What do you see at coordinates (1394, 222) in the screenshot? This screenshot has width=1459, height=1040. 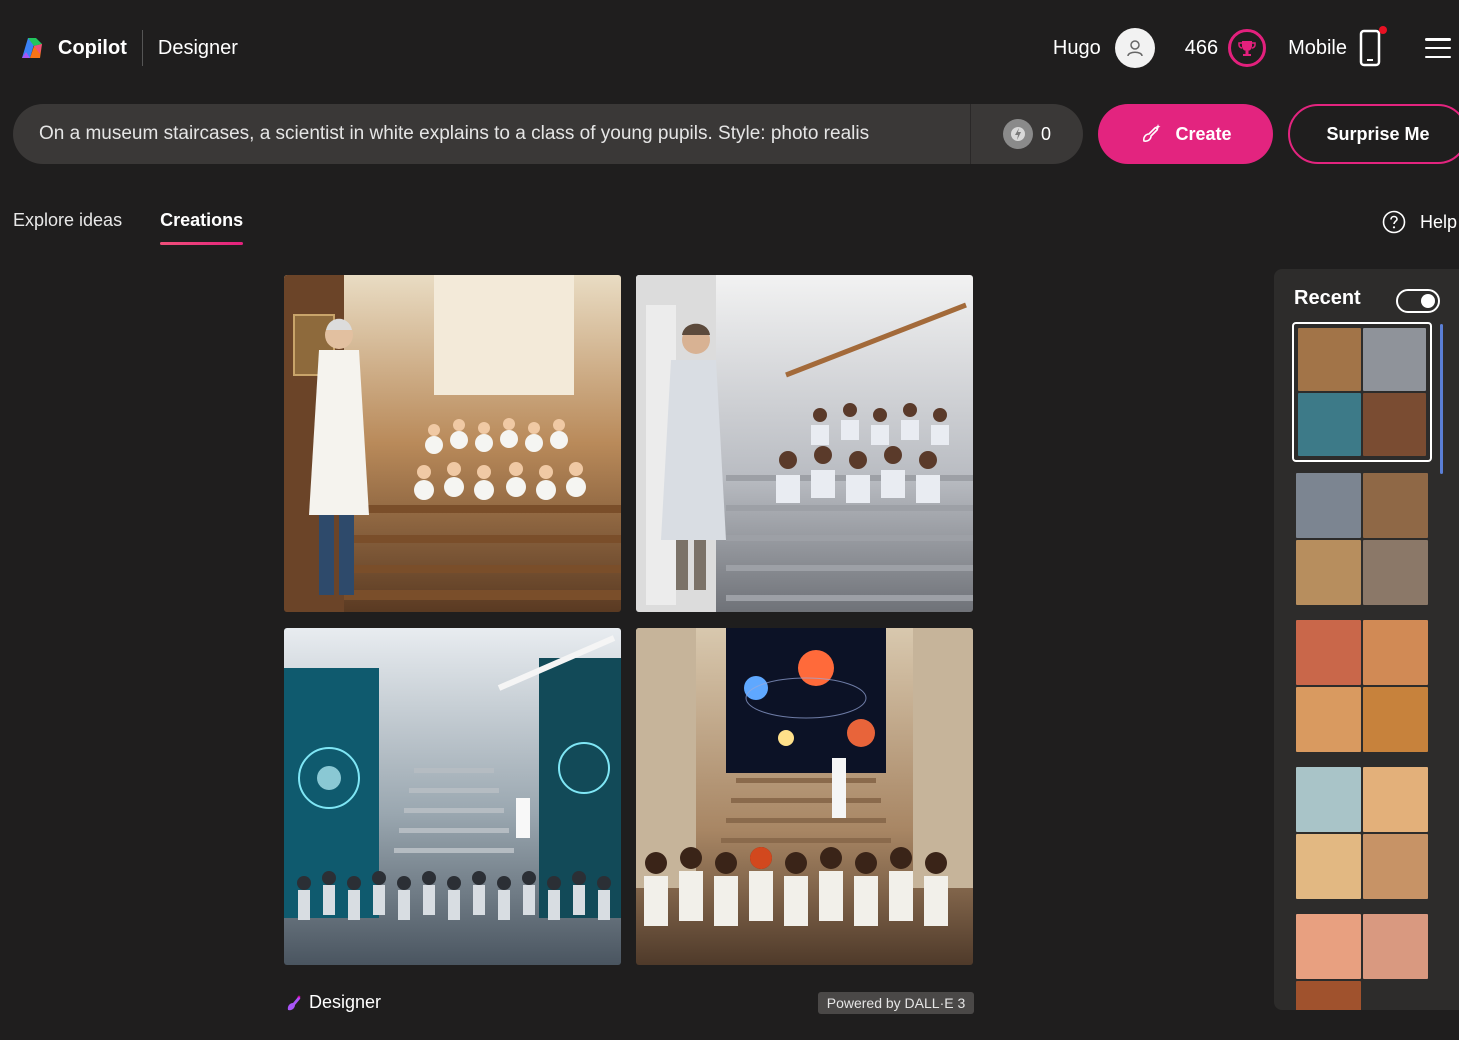 I see `question-circle-icon` at bounding box center [1394, 222].